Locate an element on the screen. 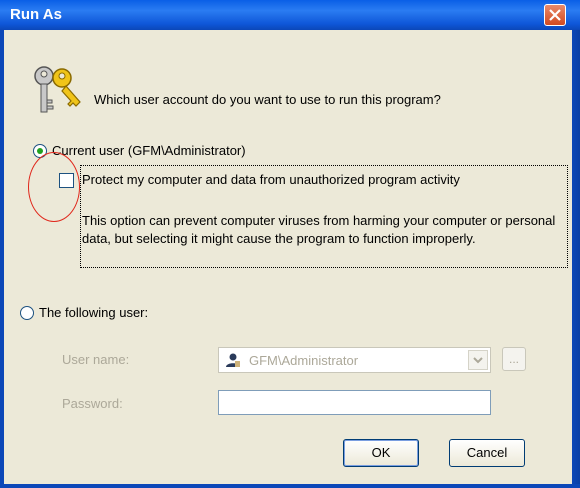  chevron-down-icon is located at coordinates (478, 360).